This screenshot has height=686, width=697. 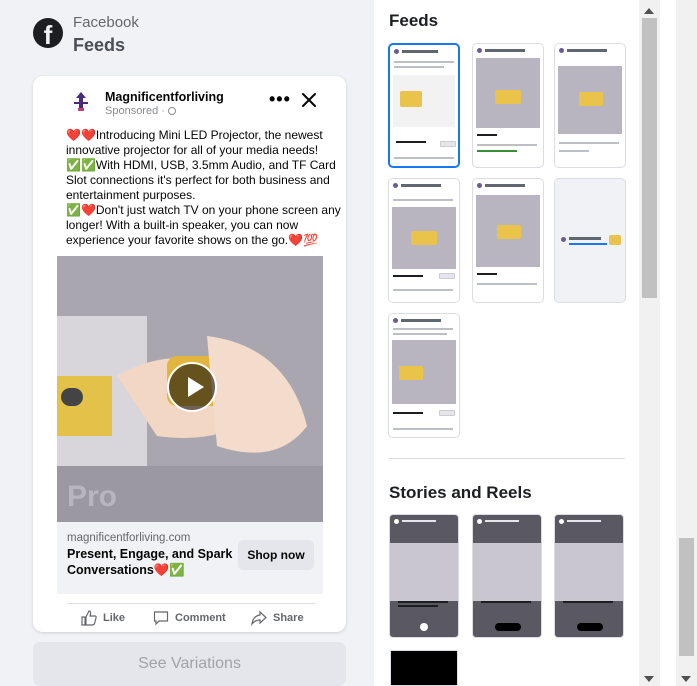 What do you see at coordinates (259, 618) in the screenshot?
I see `share-icon` at bounding box center [259, 618].